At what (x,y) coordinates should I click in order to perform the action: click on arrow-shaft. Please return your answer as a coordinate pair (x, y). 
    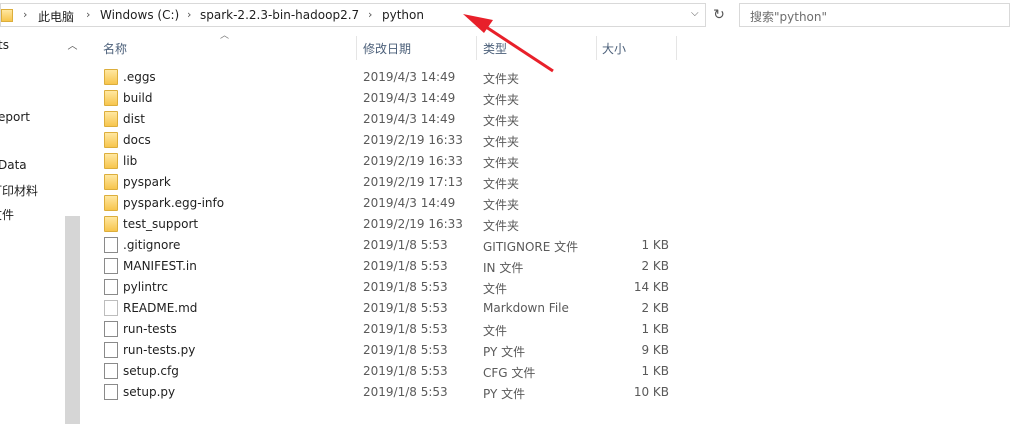
    Looking at the image, I should click on (516, 47).